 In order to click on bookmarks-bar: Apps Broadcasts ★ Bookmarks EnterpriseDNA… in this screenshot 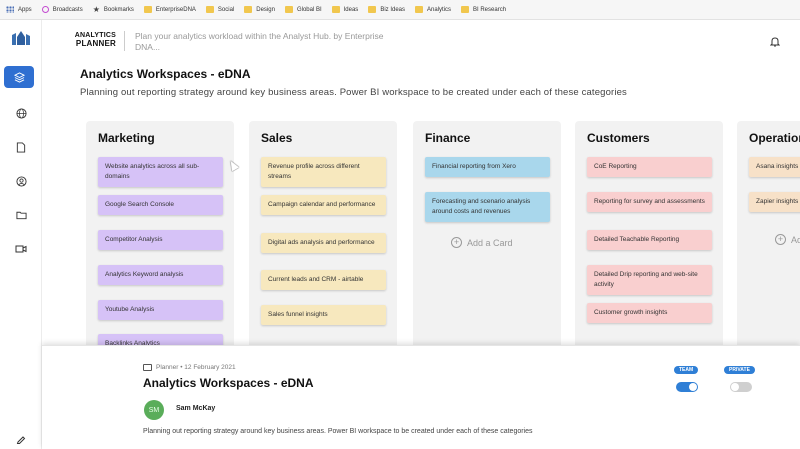, I will do `click(400, 10)`.